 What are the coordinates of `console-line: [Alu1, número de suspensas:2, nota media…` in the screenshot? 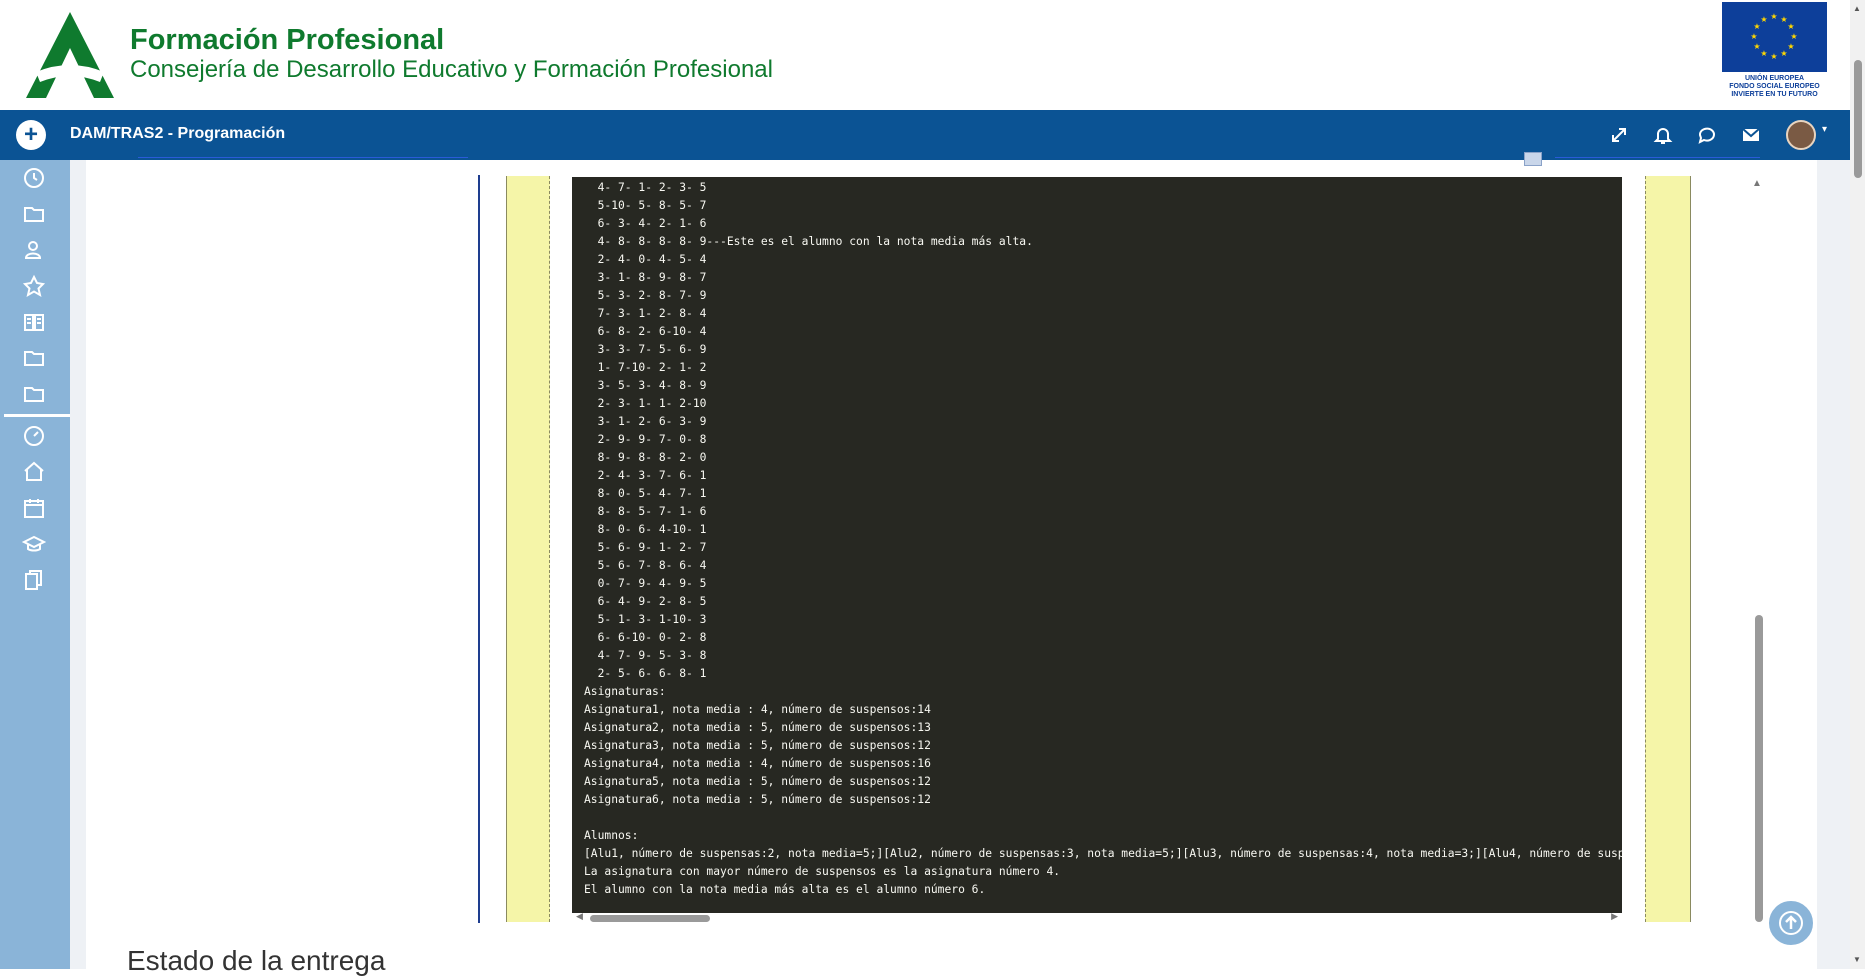 It's located at (1103, 853).